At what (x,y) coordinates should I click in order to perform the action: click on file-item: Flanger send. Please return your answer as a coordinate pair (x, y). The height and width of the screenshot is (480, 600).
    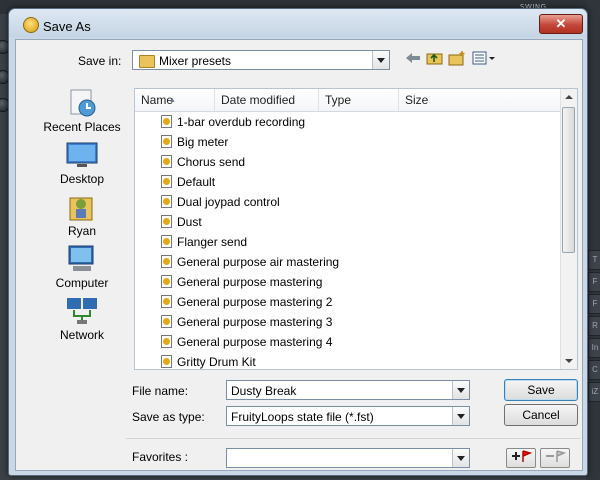
    Looking at the image, I should click on (347, 242).